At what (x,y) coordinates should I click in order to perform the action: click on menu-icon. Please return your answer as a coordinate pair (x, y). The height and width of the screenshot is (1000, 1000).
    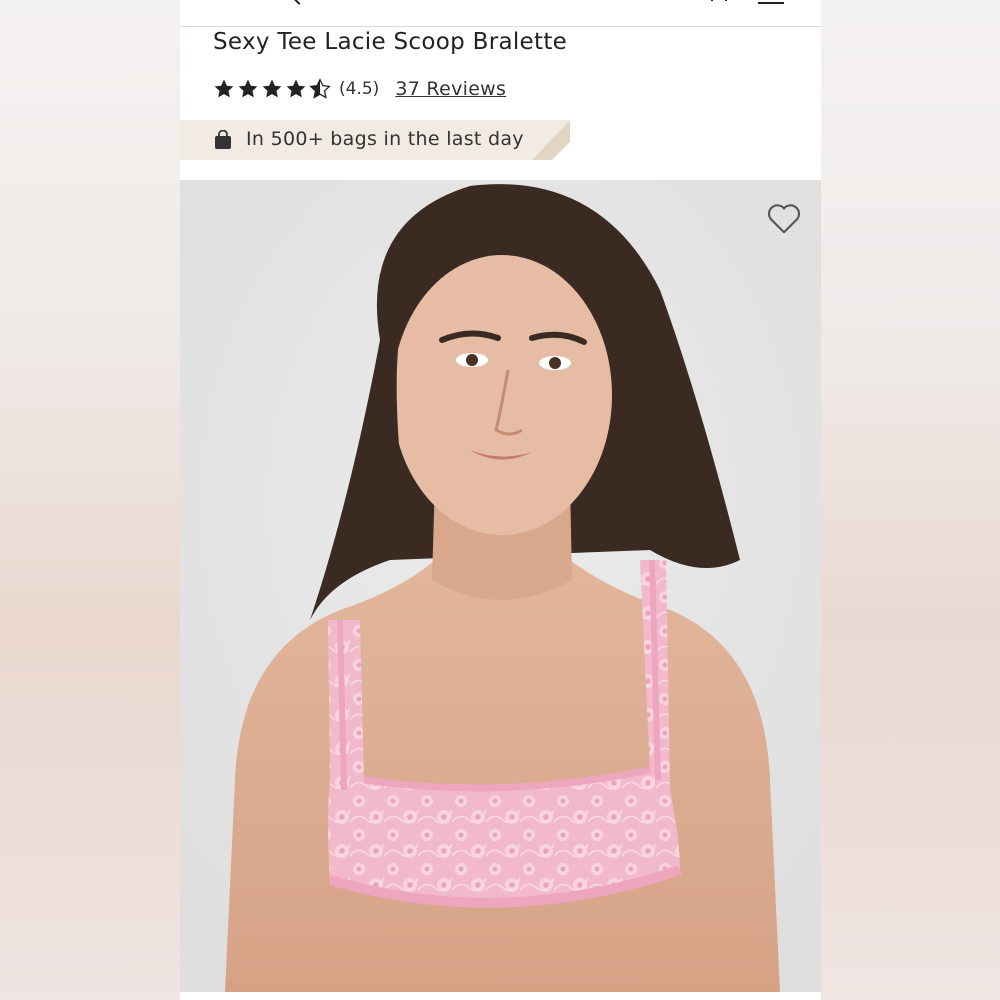
    Looking at the image, I should click on (771, 4).